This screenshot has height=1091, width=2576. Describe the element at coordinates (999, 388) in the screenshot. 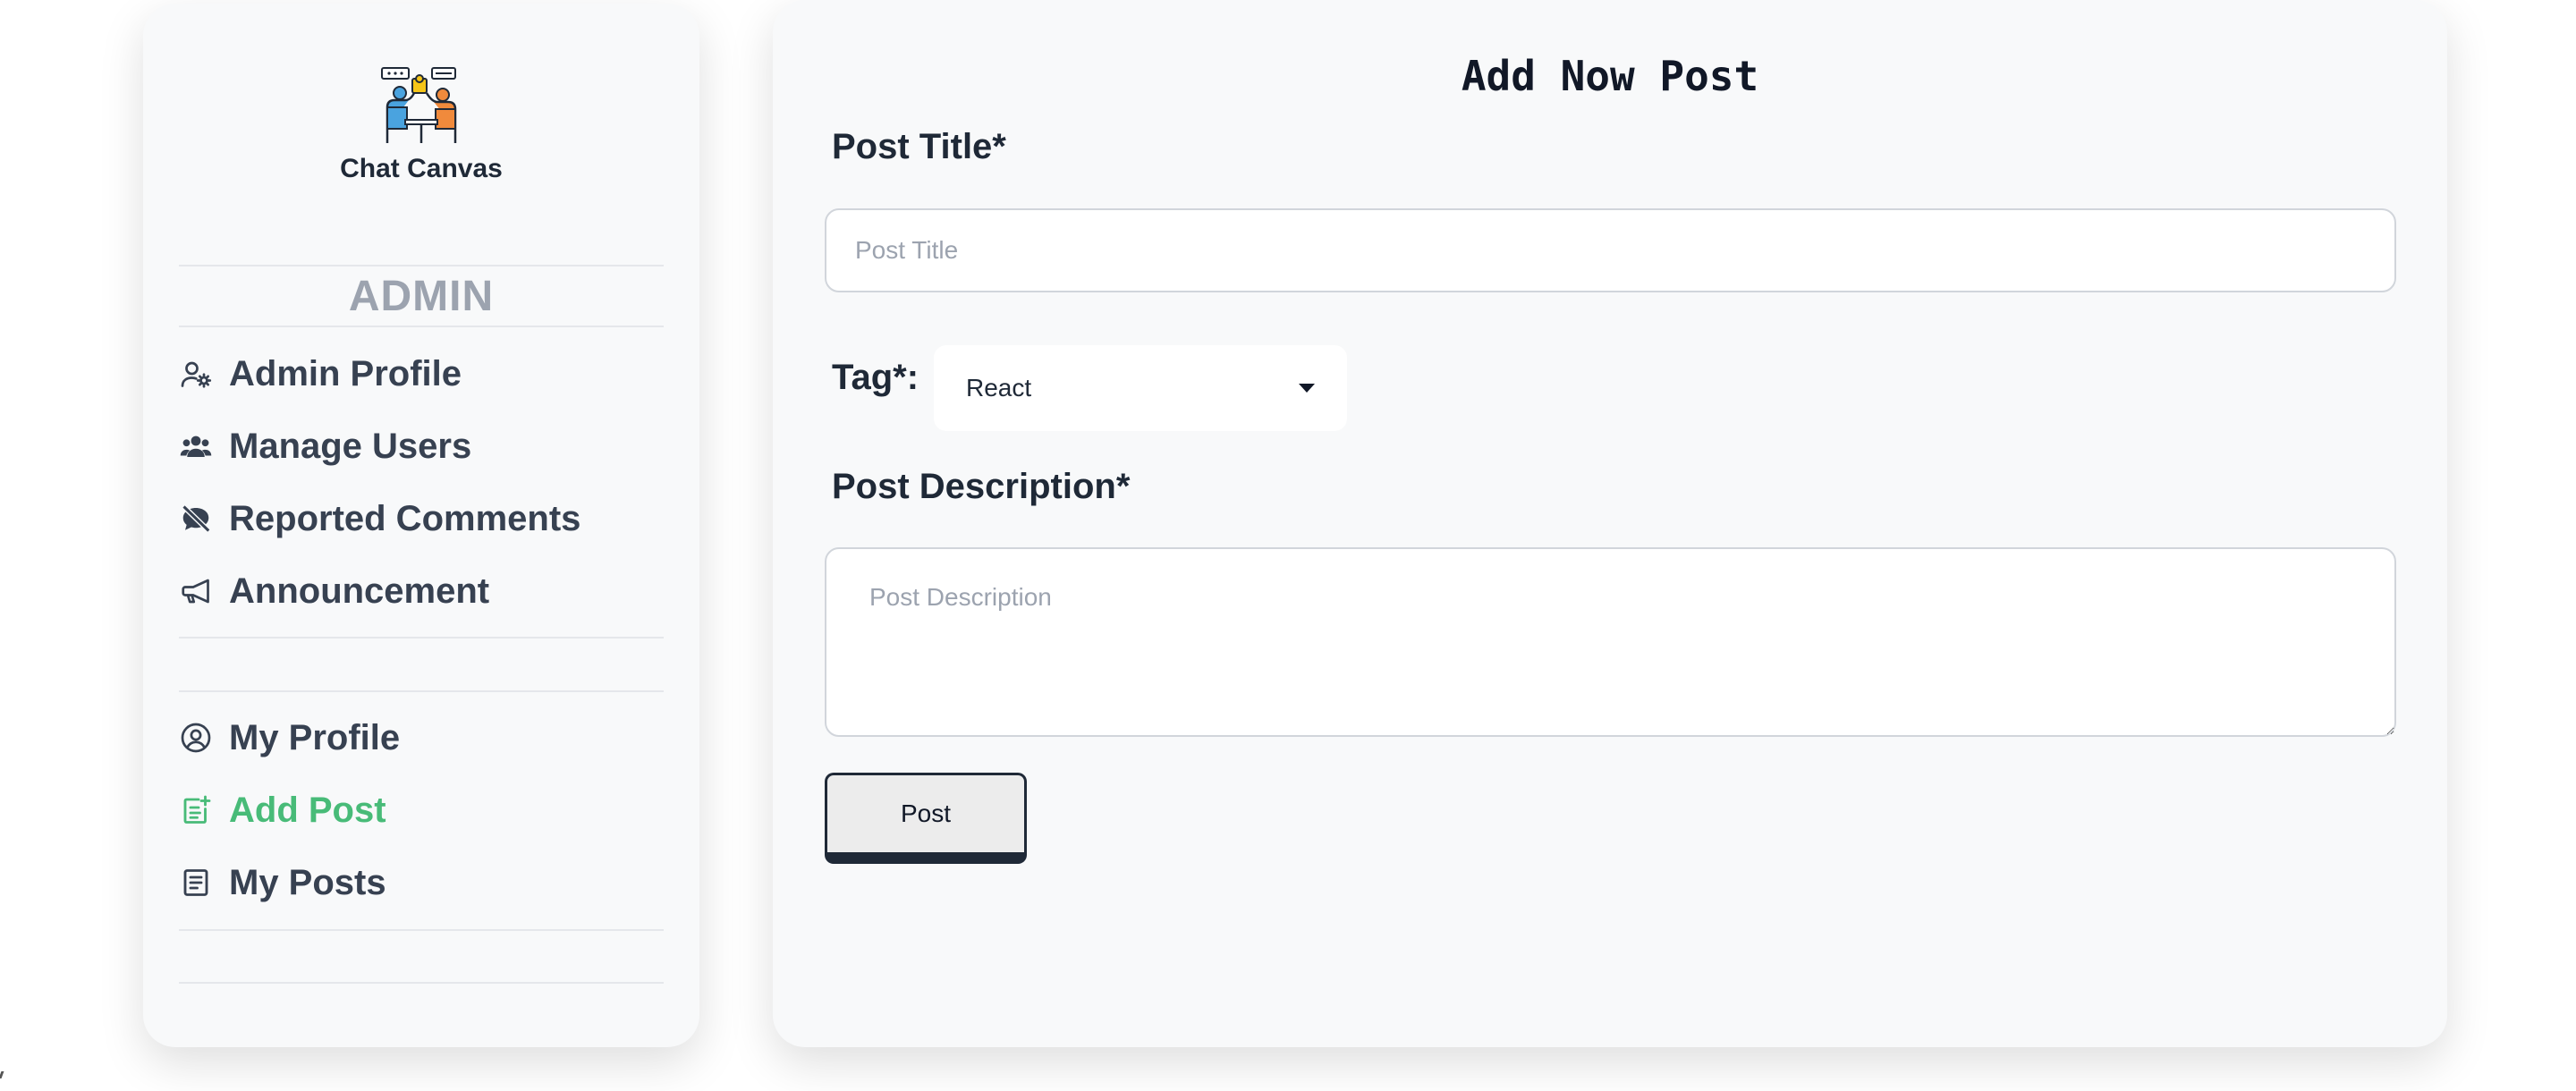

I see `tag-select-value: React` at that location.